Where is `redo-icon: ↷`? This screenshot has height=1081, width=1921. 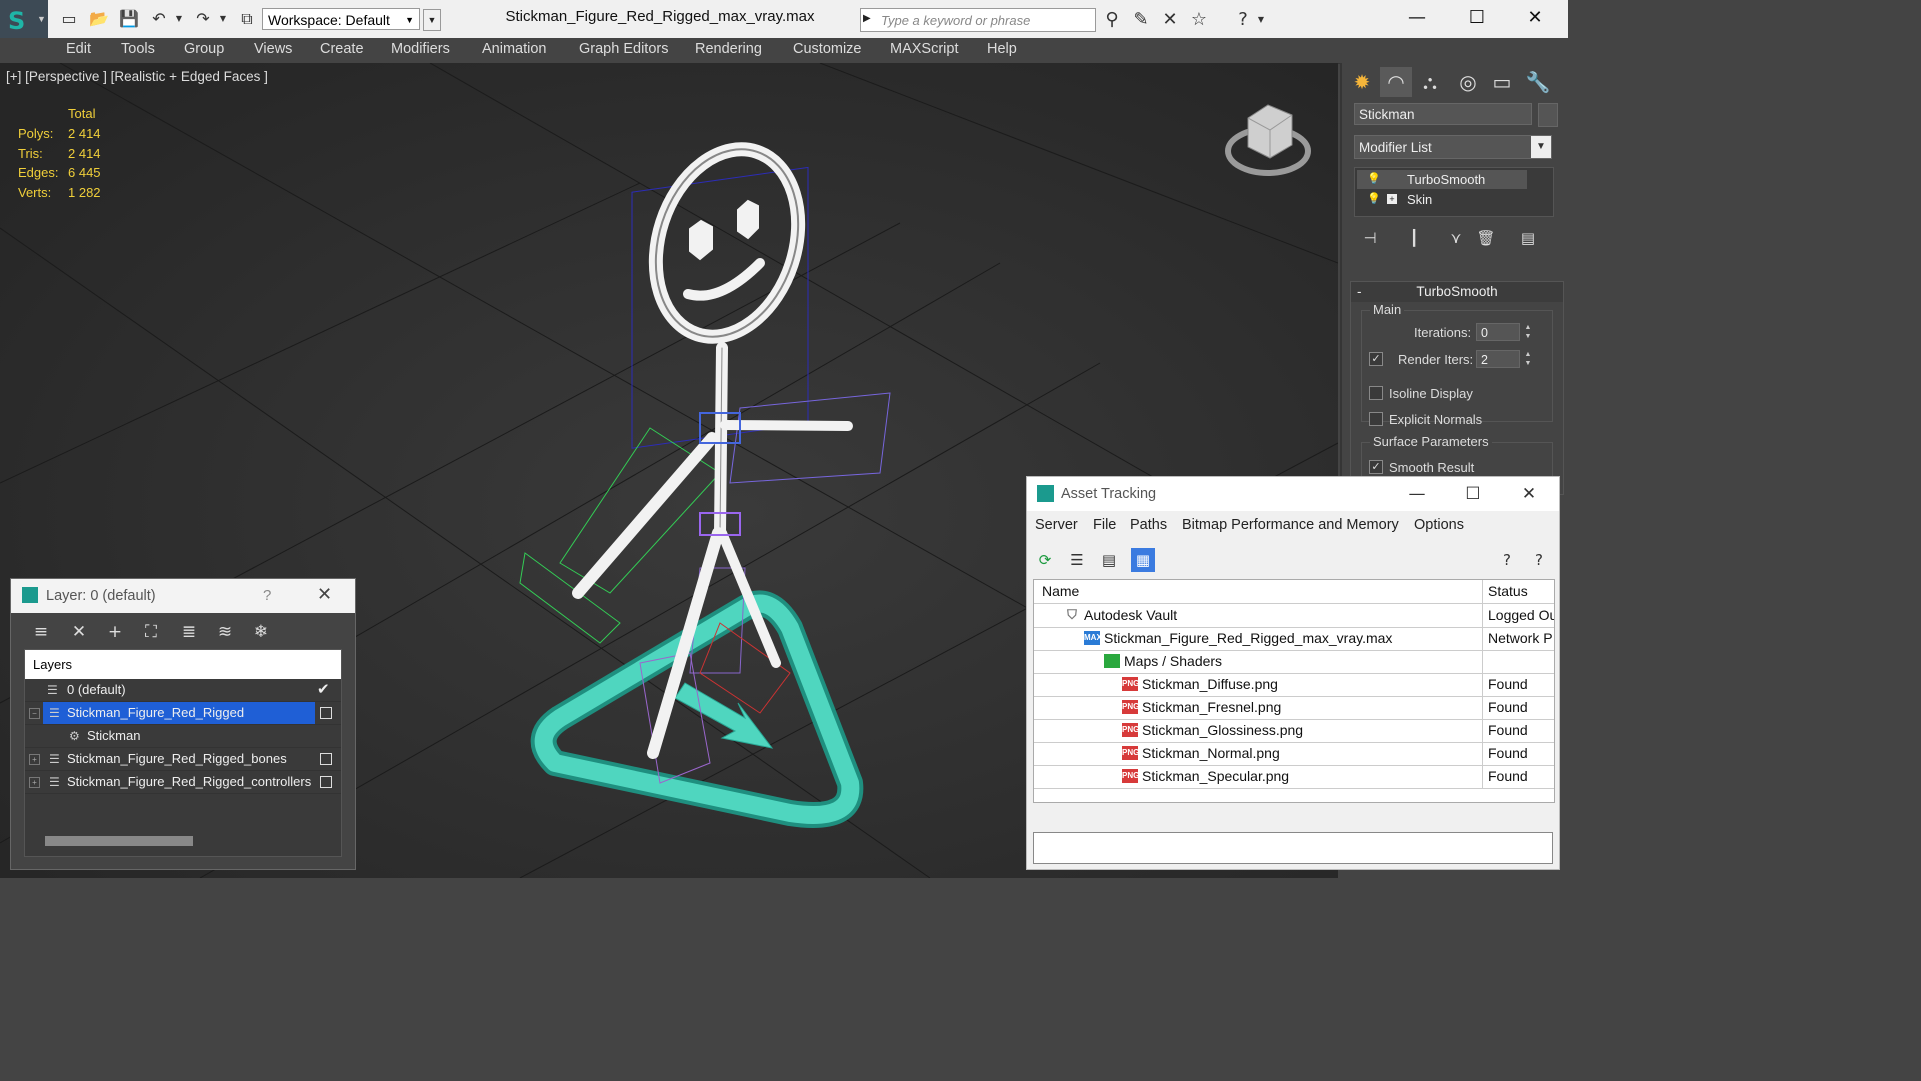 redo-icon: ↷ is located at coordinates (203, 19).